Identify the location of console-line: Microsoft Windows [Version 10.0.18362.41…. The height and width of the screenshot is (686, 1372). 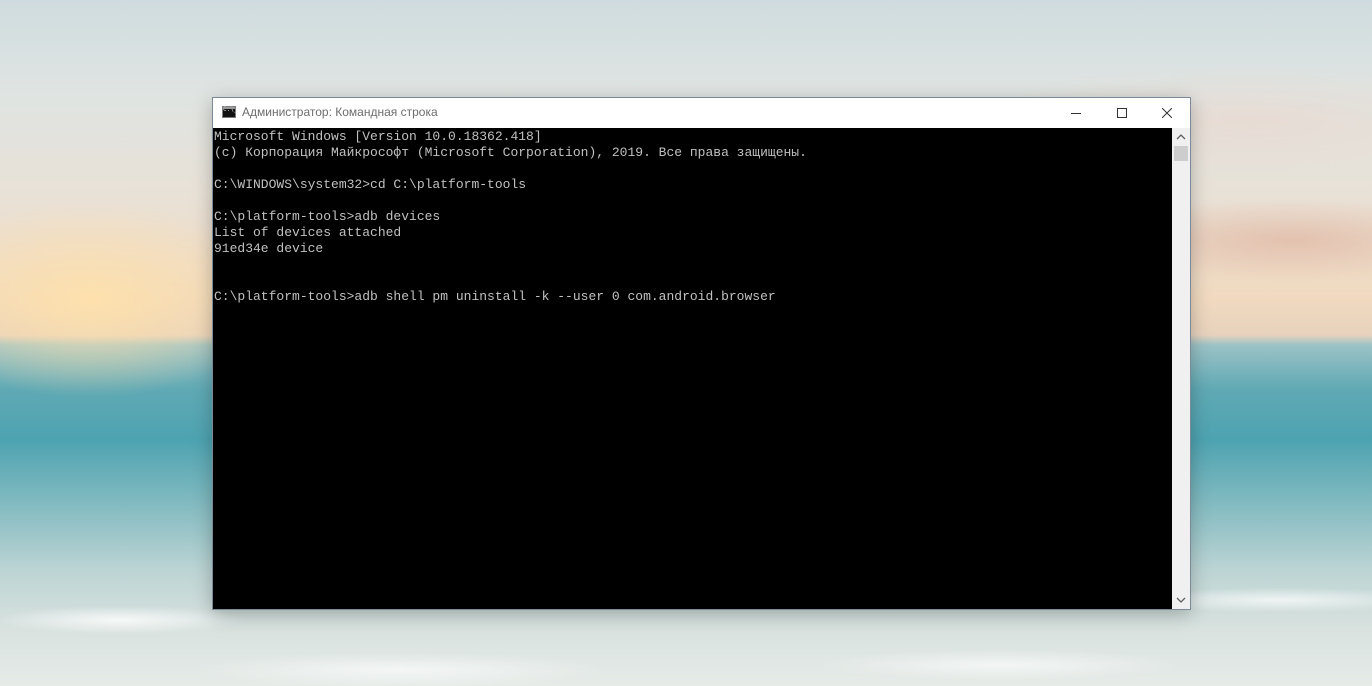
(378, 136).